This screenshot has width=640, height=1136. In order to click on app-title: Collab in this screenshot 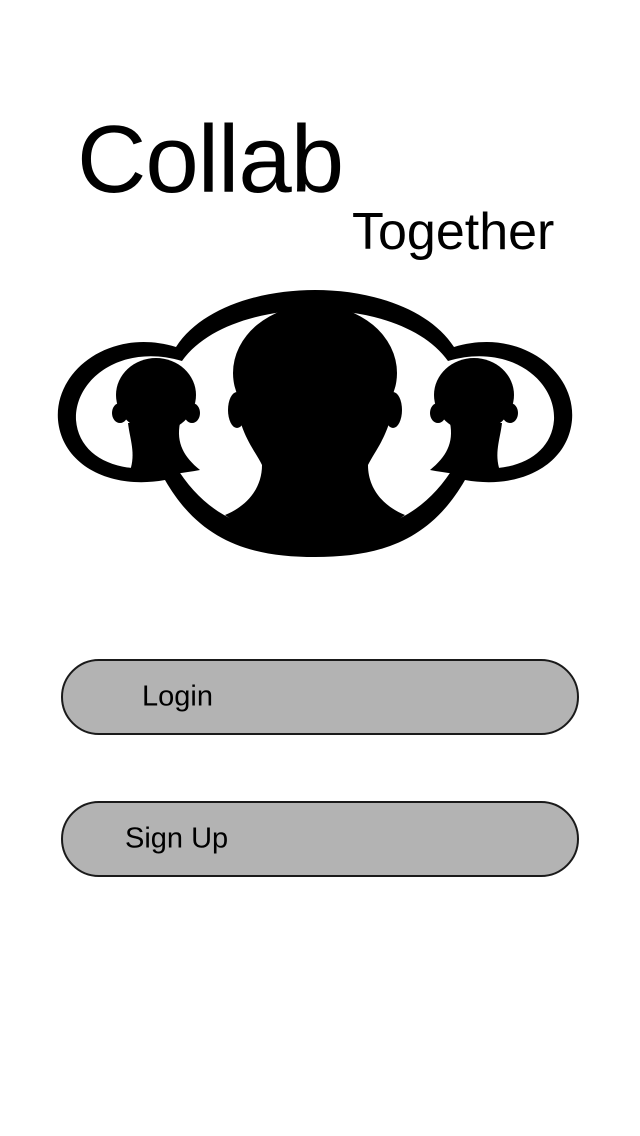, I will do `click(210, 159)`.